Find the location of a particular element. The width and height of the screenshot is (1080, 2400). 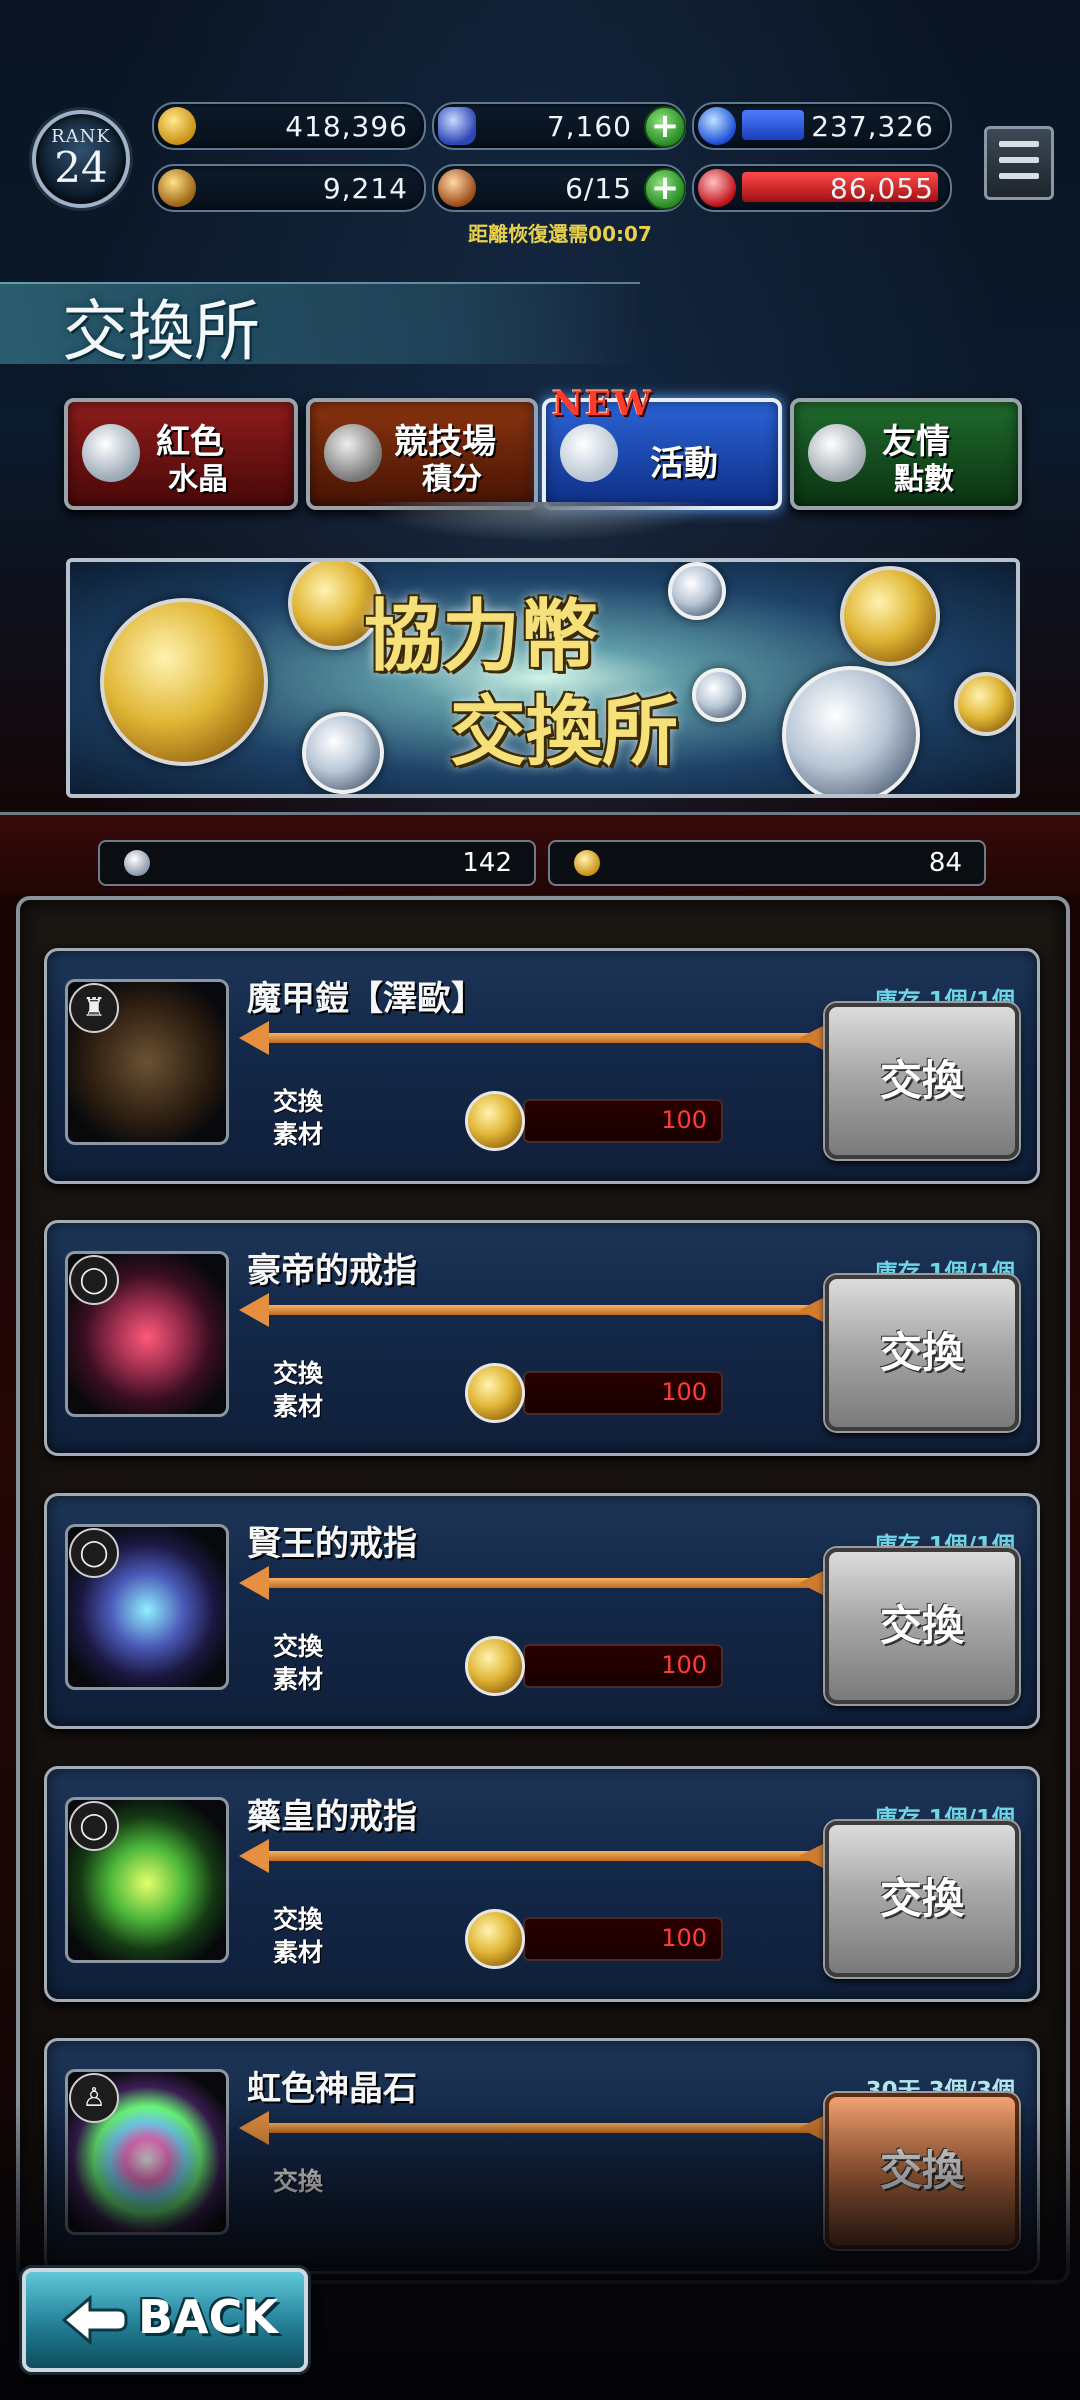

red-orb-value: 86,055 is located at coordinates (882, 188).